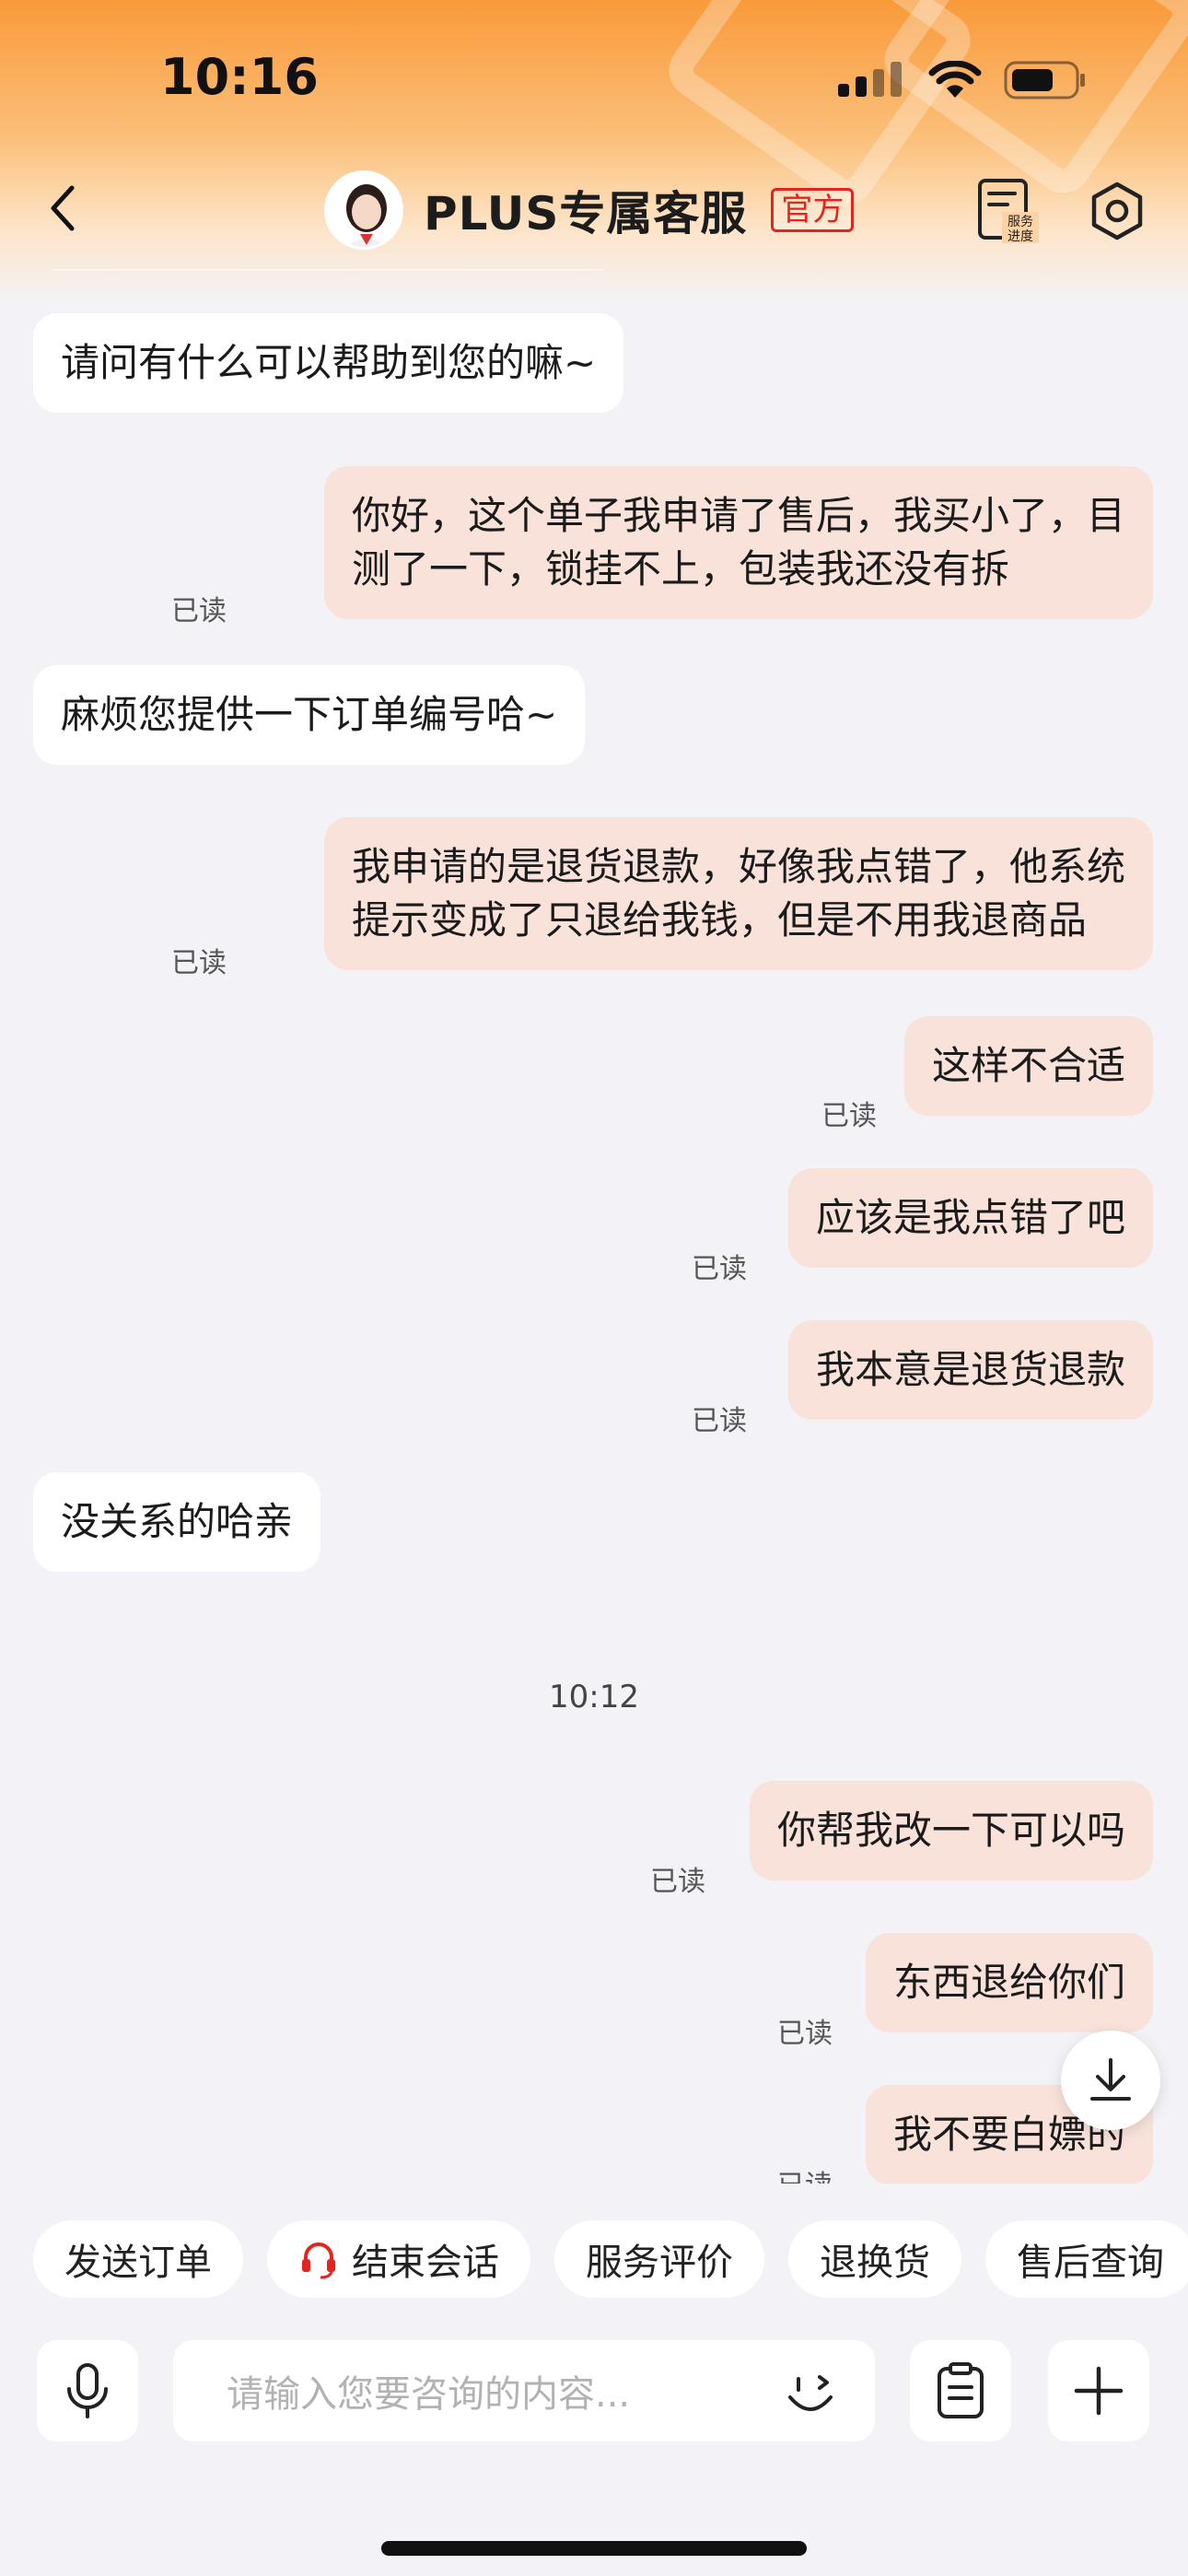  Describe the element at coordinates (309, 715) in the screenshot. I see `message-bubble-agent: 麻烦您提供一下订单编号哈~` at that location.